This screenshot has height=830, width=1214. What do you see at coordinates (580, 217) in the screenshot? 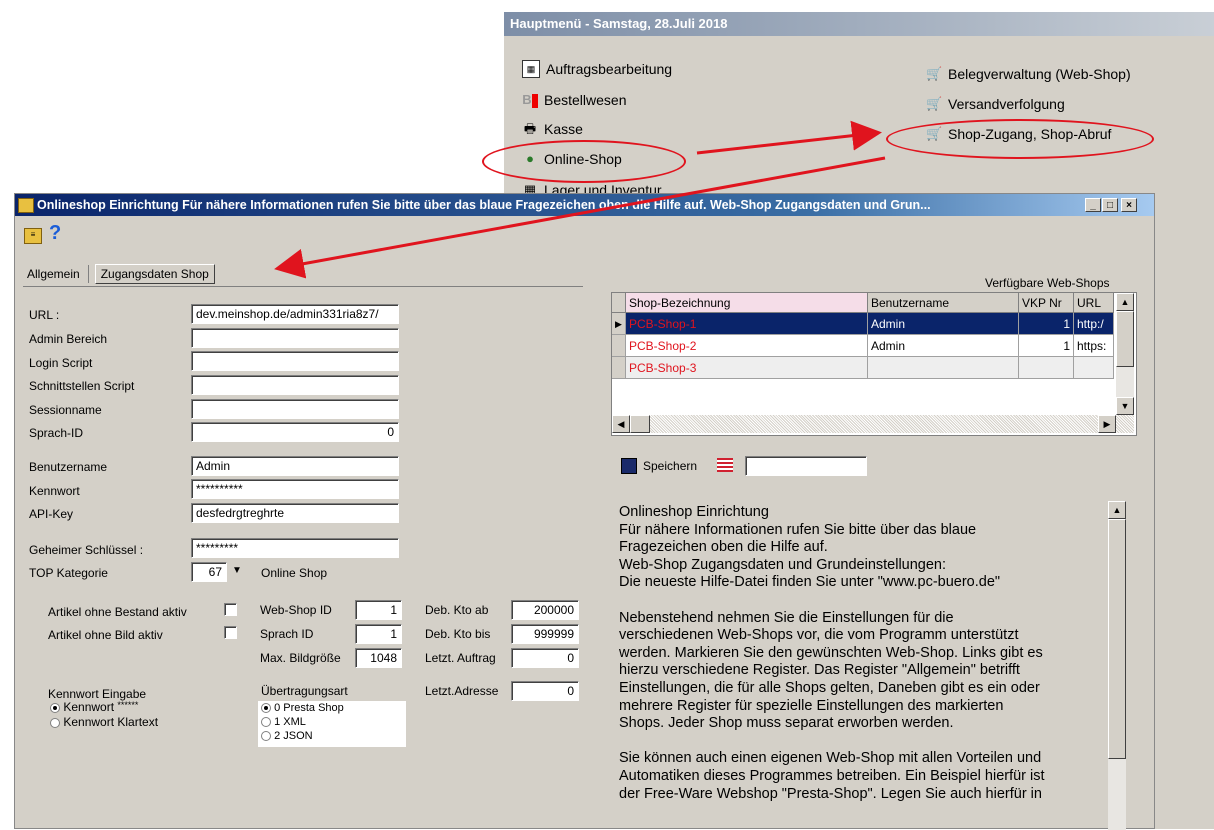
I see `arrow-to-zugangsdaten-tab` at bounding box center [580, 217].